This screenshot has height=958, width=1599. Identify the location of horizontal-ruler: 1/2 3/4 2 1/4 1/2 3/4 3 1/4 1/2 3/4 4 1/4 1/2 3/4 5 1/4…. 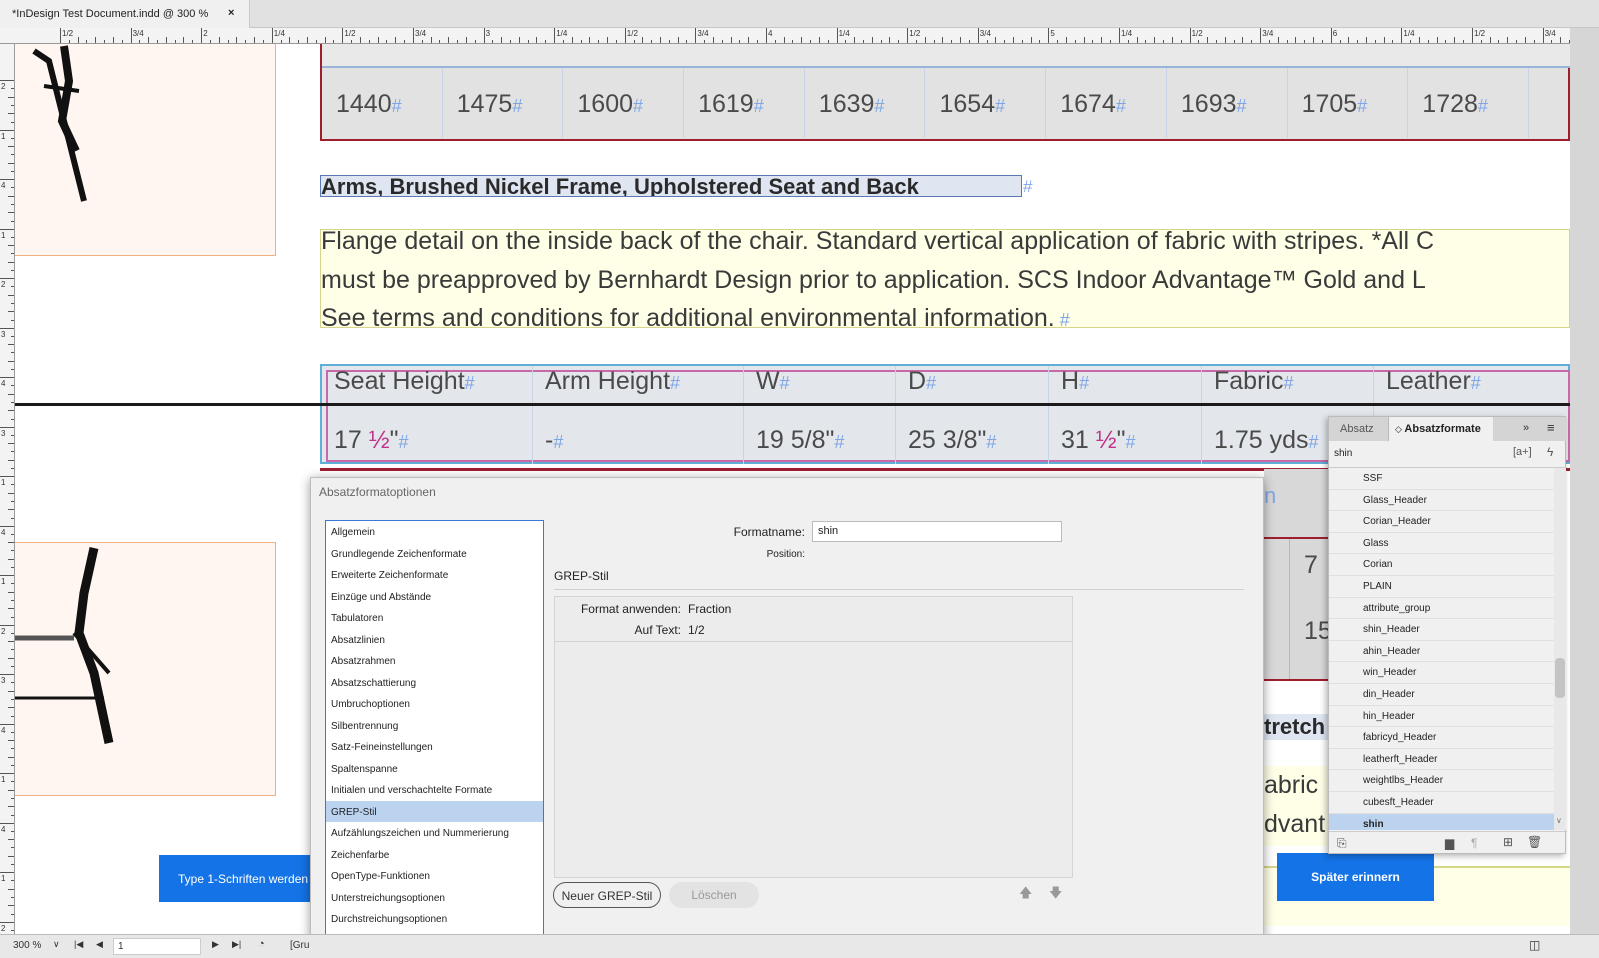
(785, 36).